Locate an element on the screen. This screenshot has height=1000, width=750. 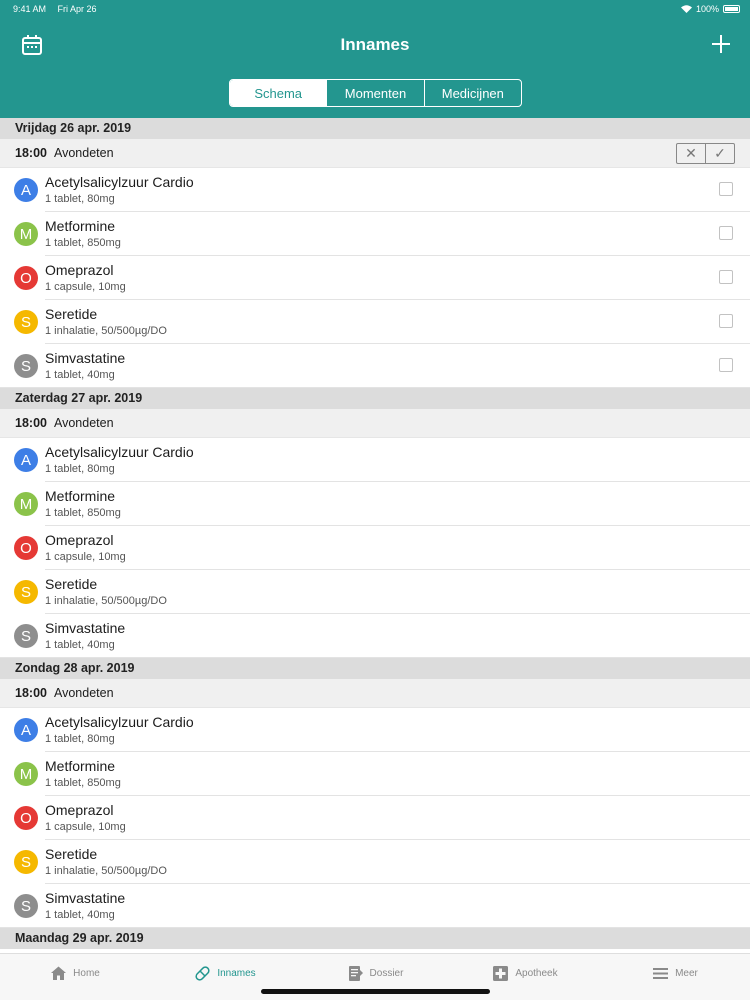
day-header: Zaterdag 27 apr. 2019 is located at coordinates (375, 398).